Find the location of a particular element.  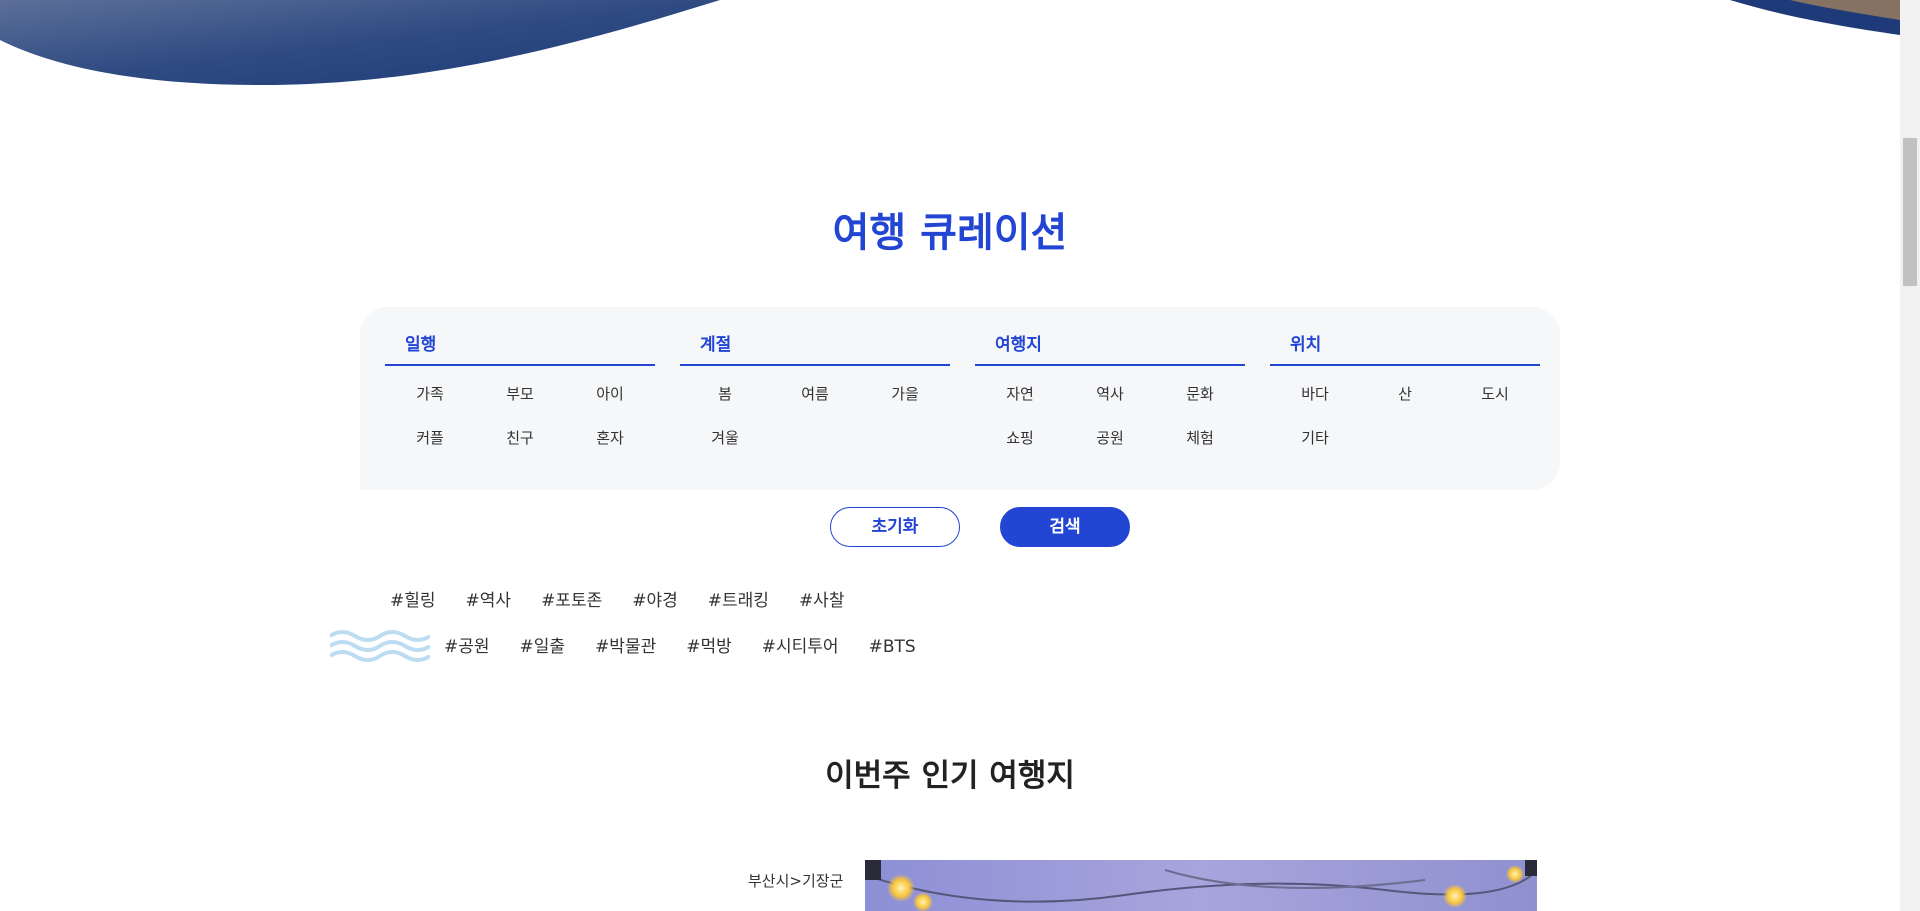

filter-options: 가족 부모 아이 커플 친구 혼자 is located at coordinates (520, 426).